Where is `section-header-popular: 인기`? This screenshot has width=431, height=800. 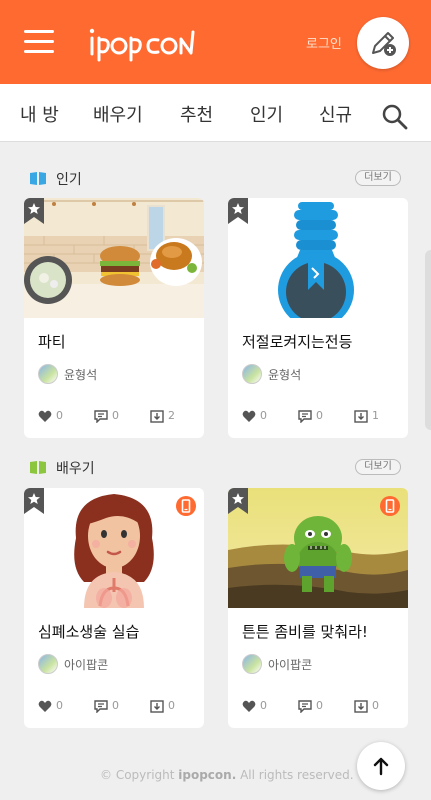 section-header-popular: 인기 is located at coordinates (220, 179).